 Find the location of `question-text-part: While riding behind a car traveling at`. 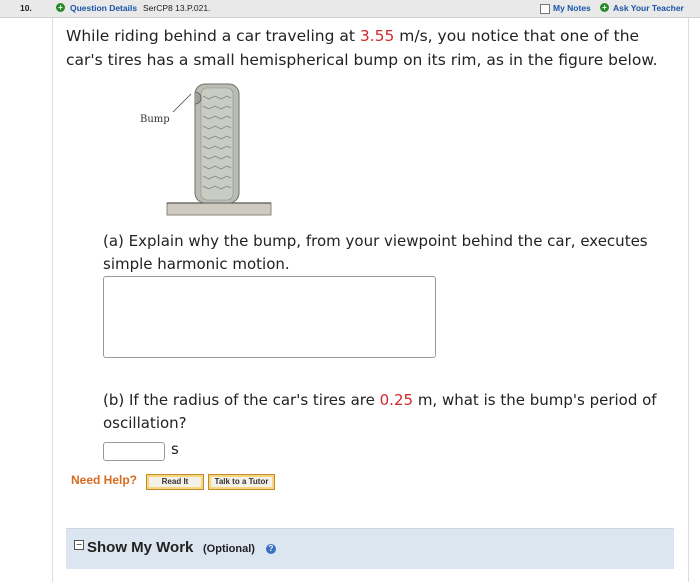

question-text-part: While riding behind a car traveling at is located at coordinates (213, 36).